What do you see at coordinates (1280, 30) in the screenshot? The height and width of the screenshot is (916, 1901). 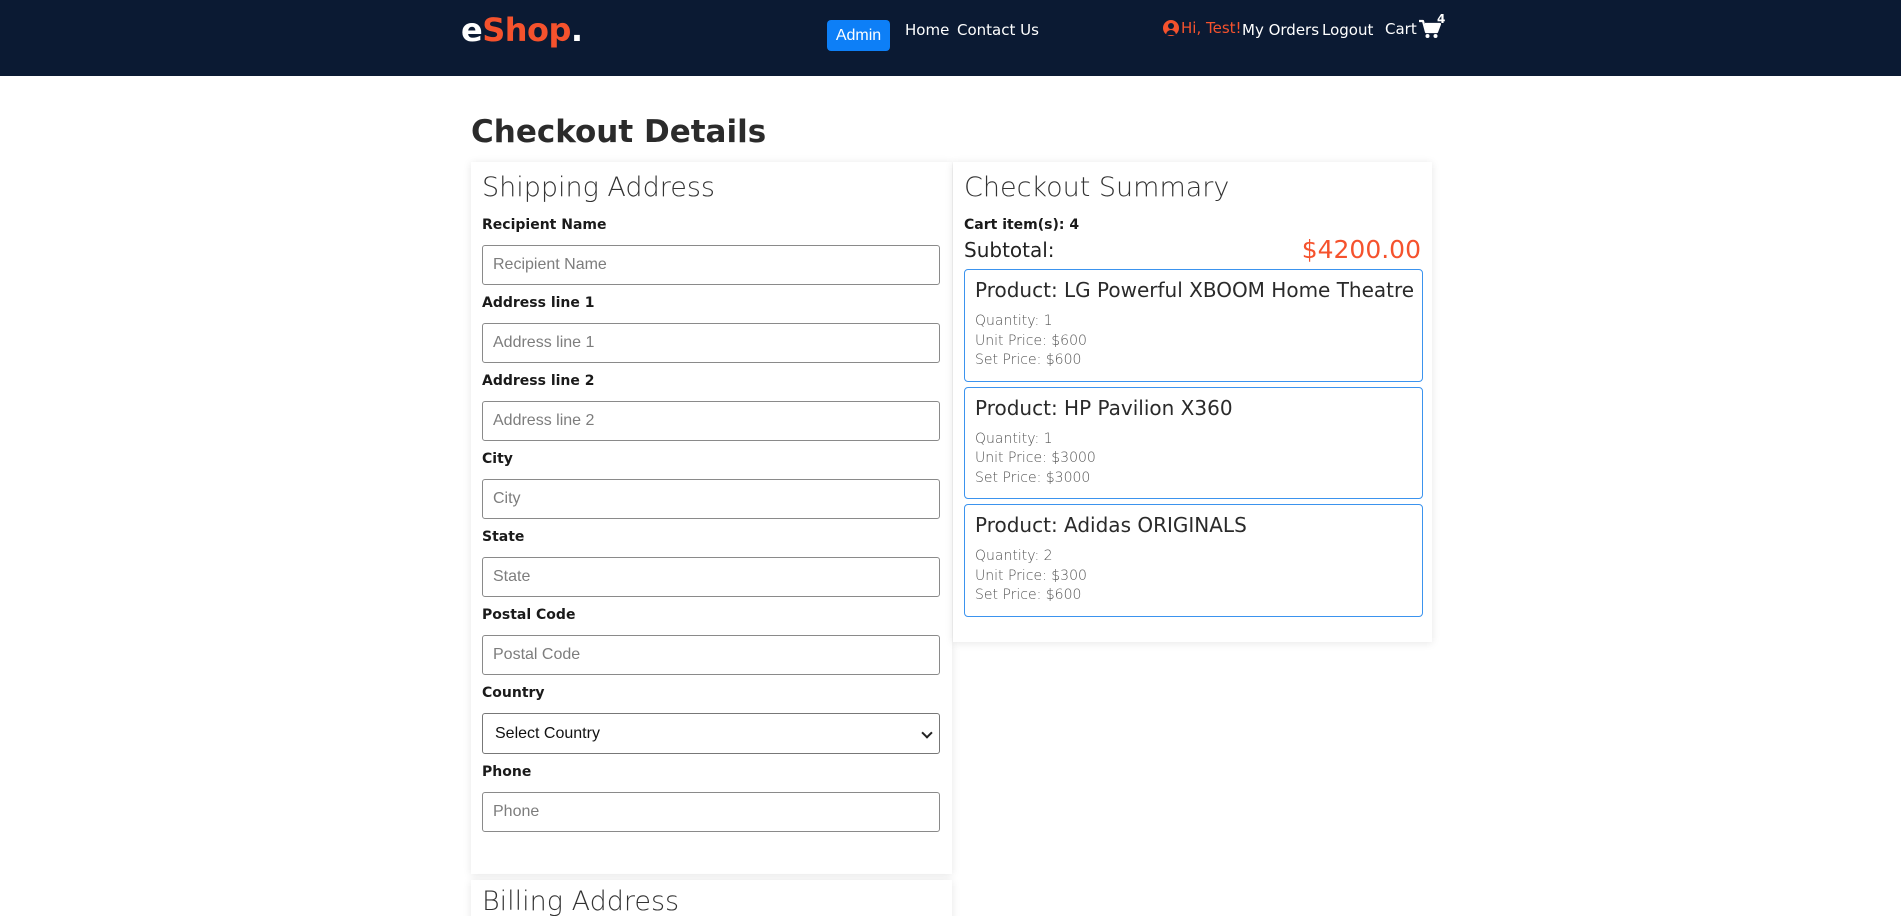 I see `nav-link-my-orders: My Orders` at bounding box center [1280, 30].